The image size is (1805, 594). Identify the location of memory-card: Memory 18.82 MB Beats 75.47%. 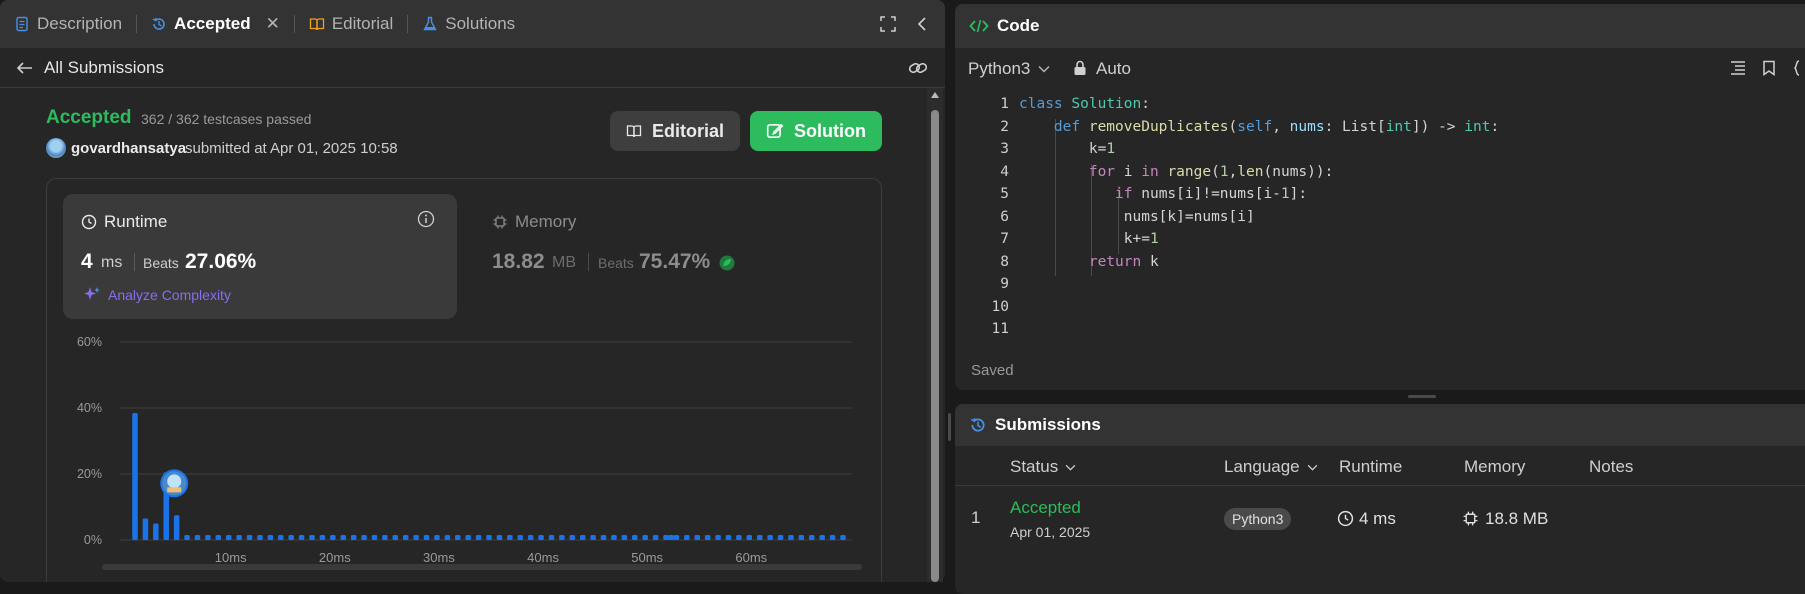
(671, 256).